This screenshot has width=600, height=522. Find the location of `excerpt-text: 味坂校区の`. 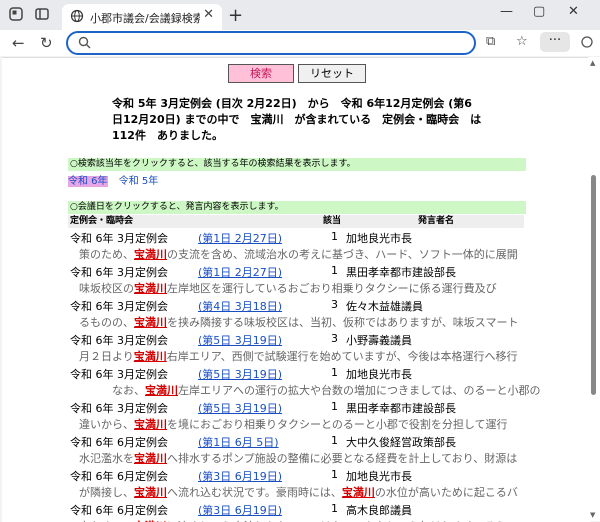

excerpt-text: 味坂校区の is located at coordinates (101, 288).